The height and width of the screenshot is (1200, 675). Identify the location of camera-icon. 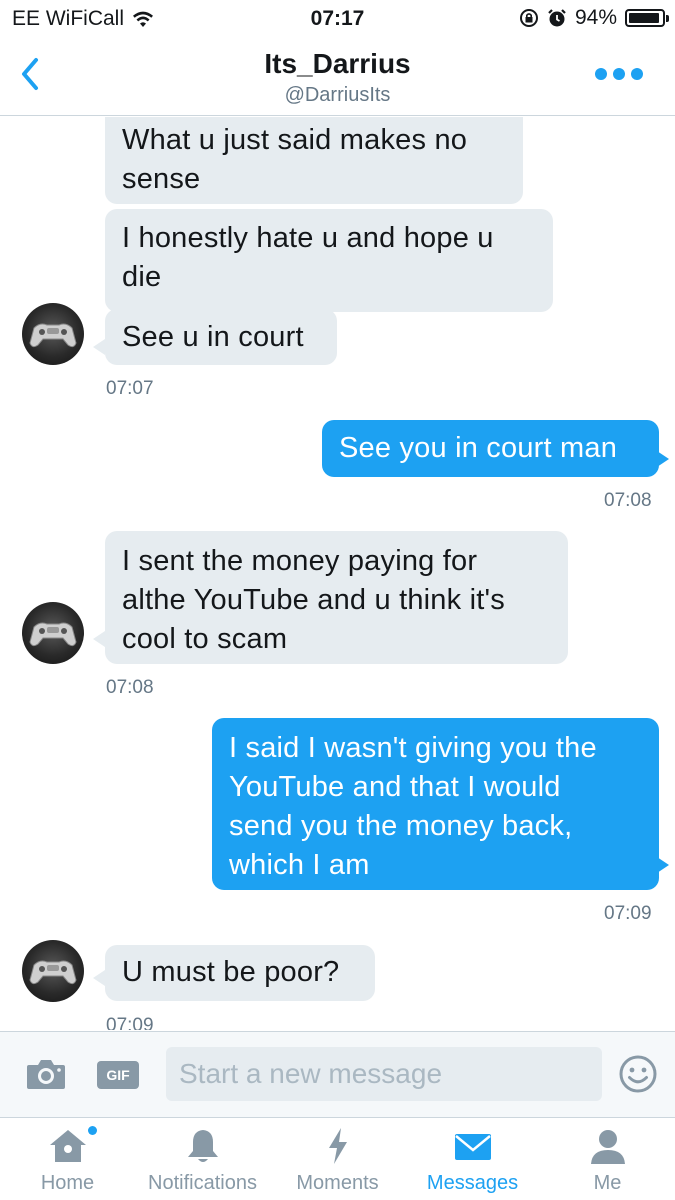
(46, 1074).